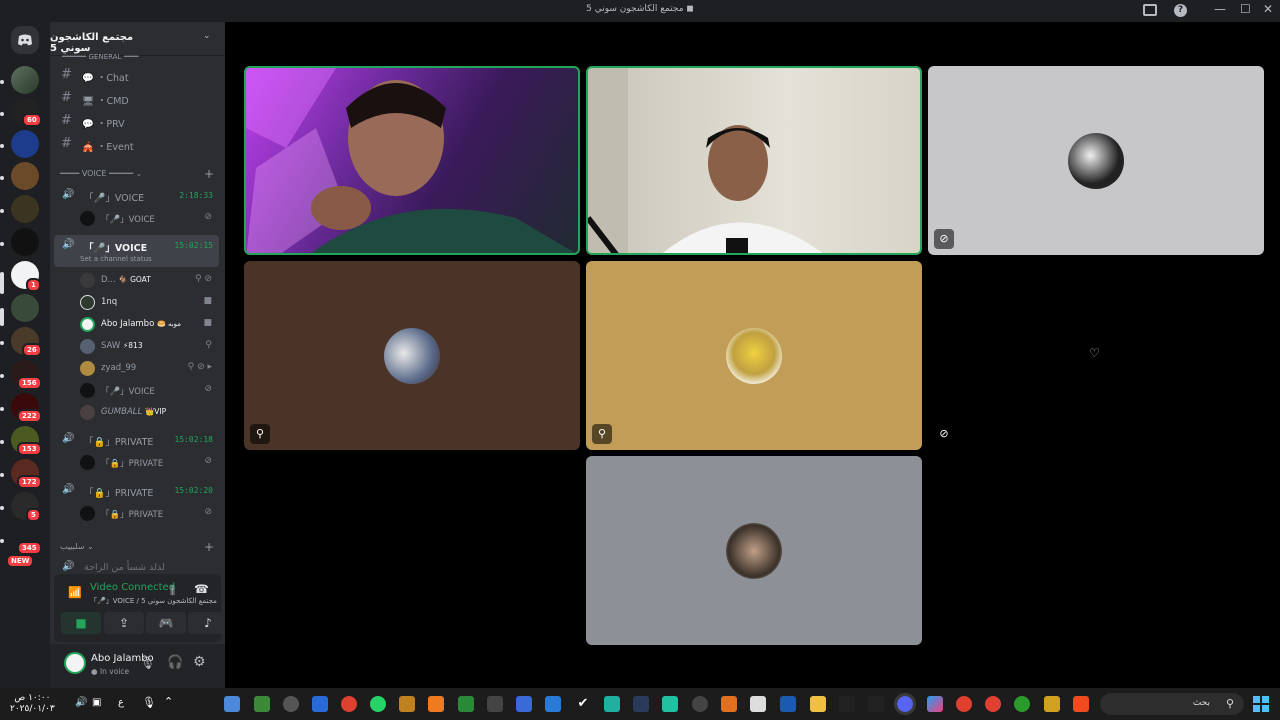  Describe the element at coordinates (172, 591) in the screenshot. I see `noise-suppression-icon: ⫼` at that location.